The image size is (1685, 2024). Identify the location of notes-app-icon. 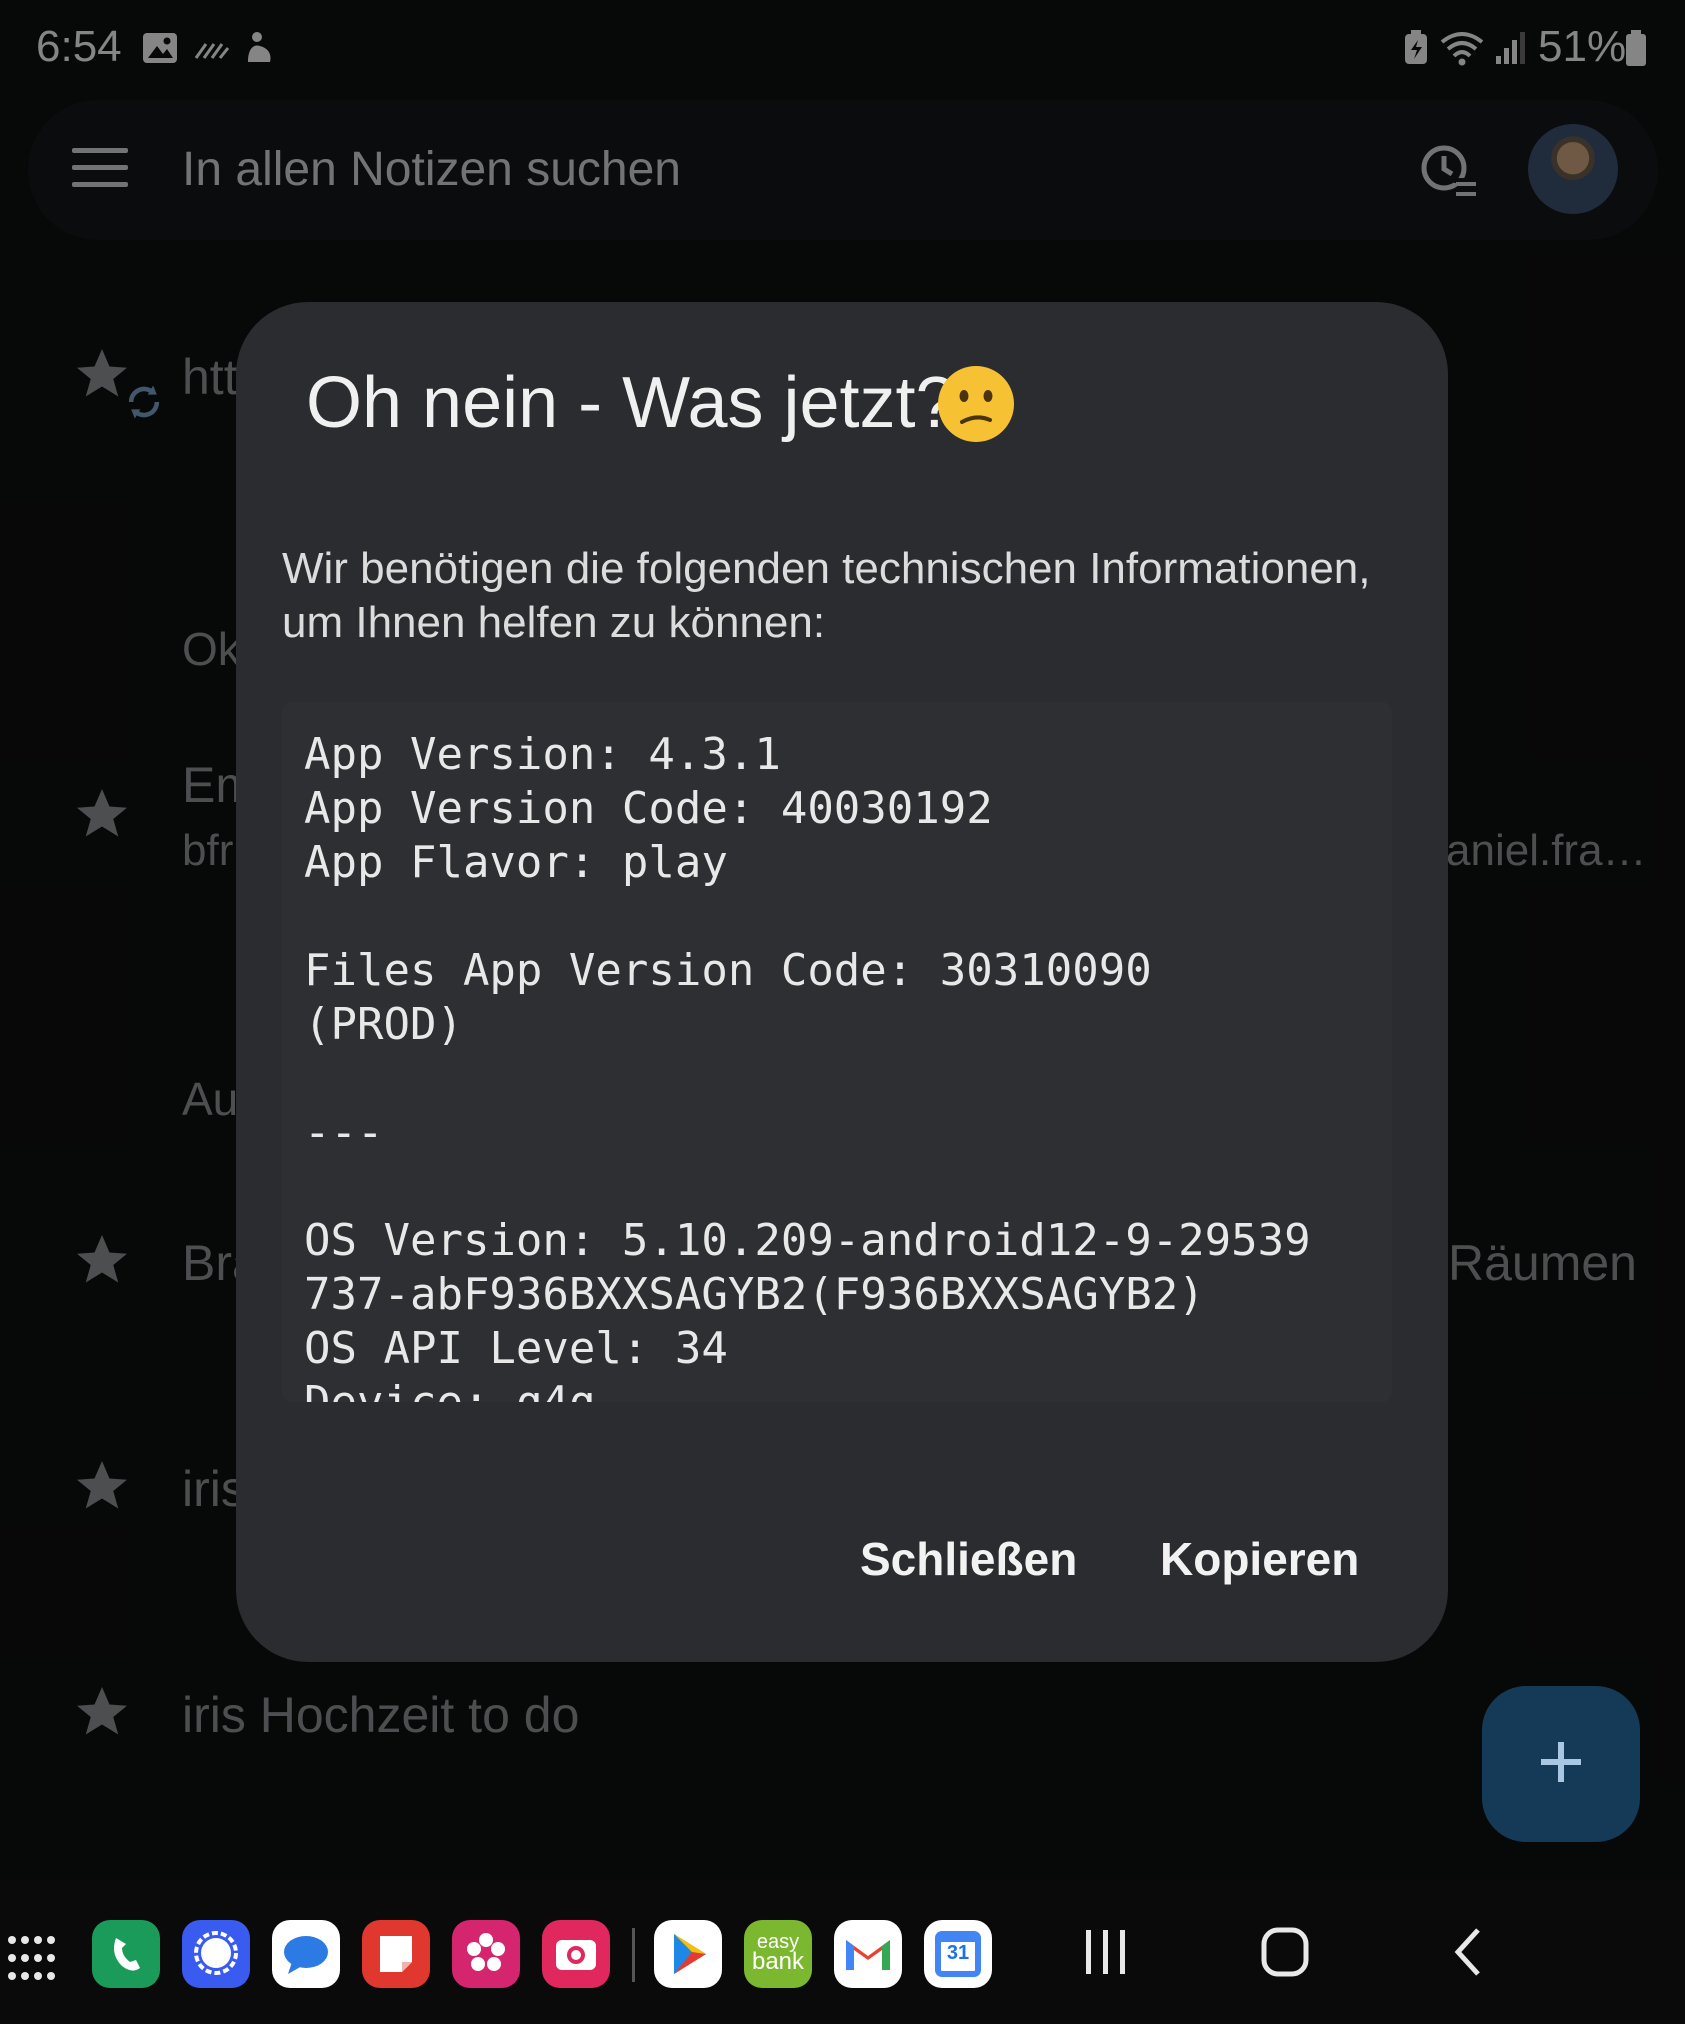
(396, 1954).